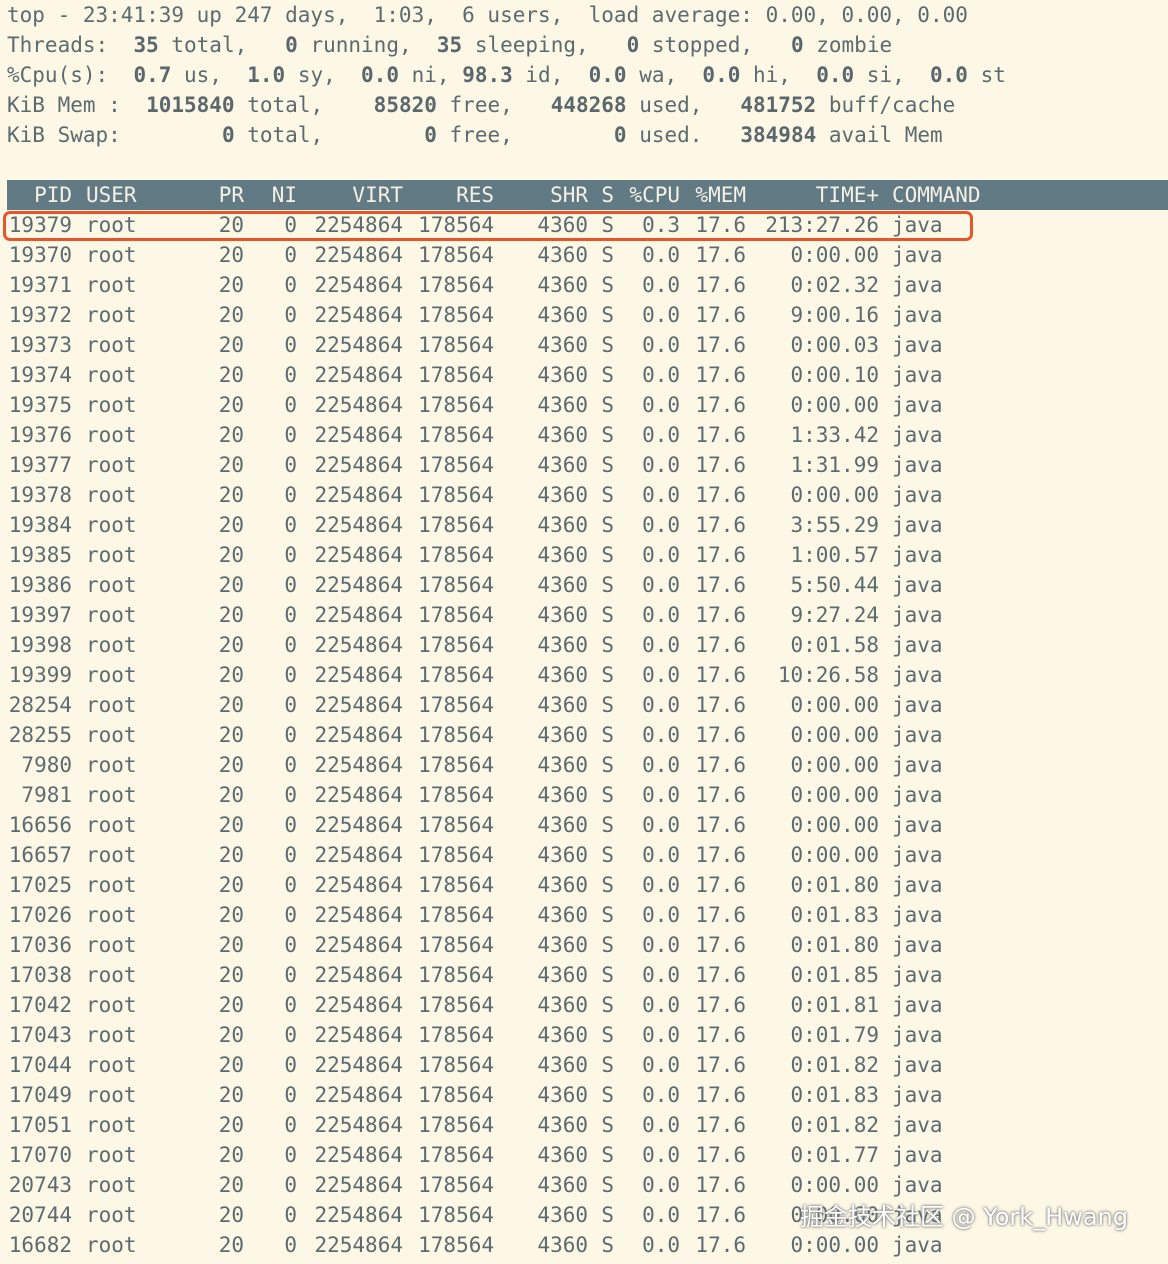 This screenshot has width=1168, height=1264. Describe the element at coordinates (778, 105) in the screenshot. I see `summary-text: 481752` at that location.